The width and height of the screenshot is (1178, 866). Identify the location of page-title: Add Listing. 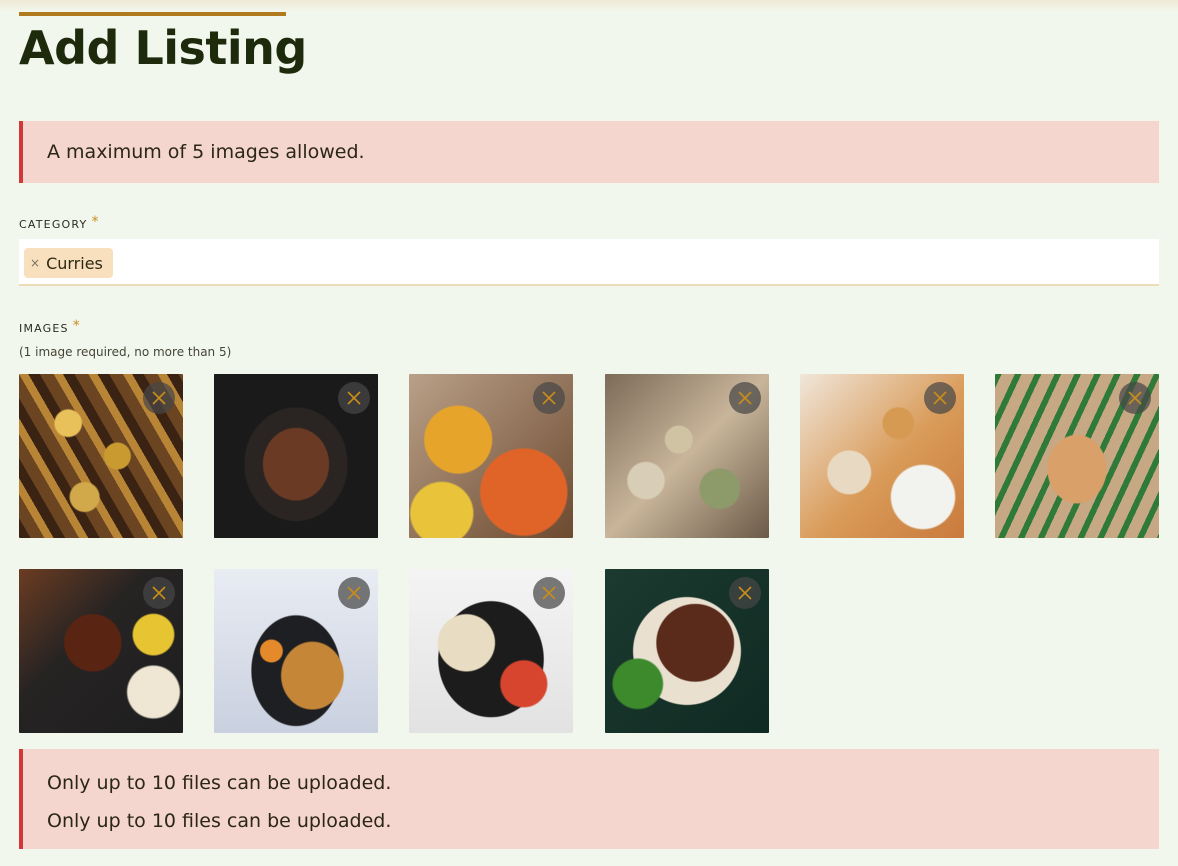
(163, 48).